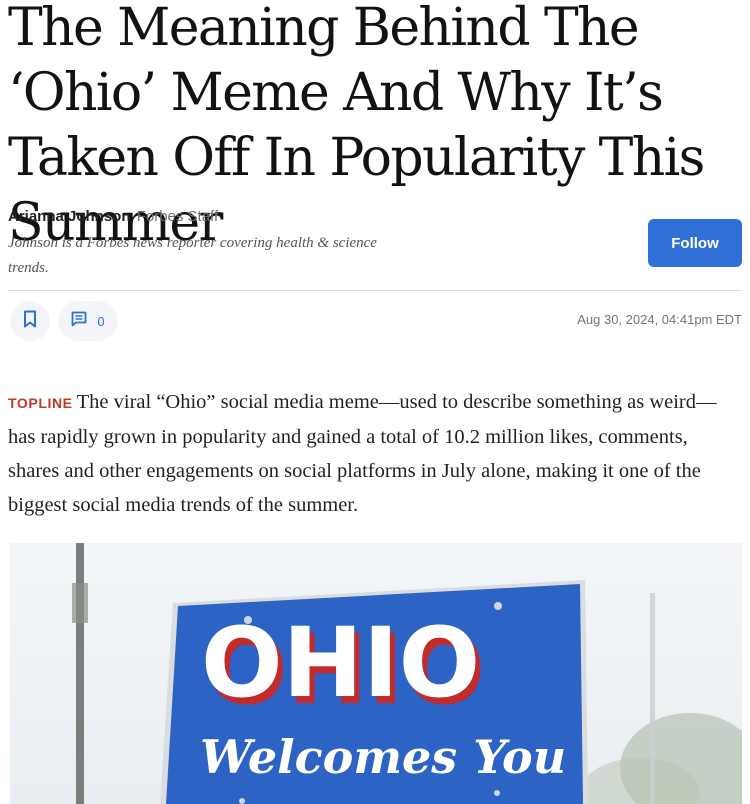 The image size is (750, 804). What do you see at coordinates (695, 243) in the screenshot?
I see `follow-button: Follow` at bounding box center [695, 243].